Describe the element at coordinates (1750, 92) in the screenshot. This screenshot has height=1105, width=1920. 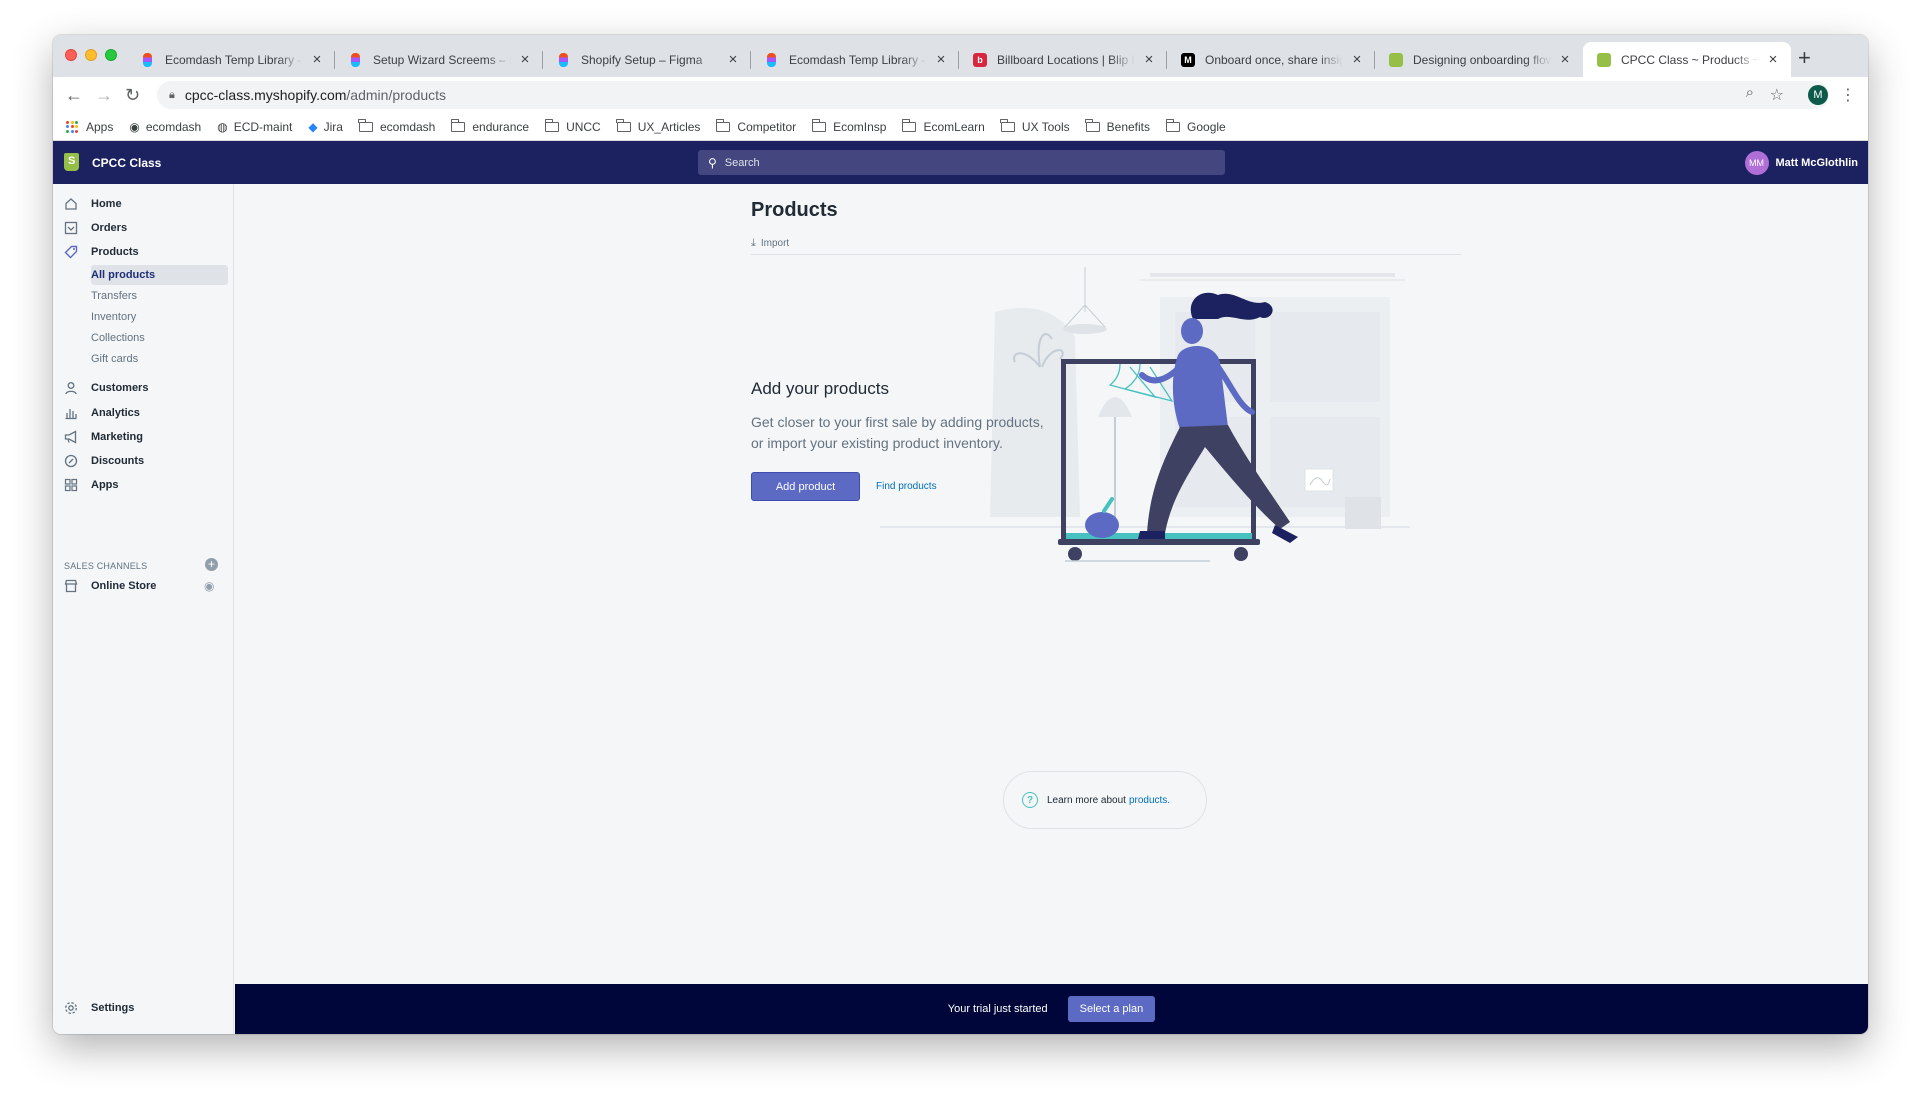
I see `zoom-icon: ⌕` at that location.